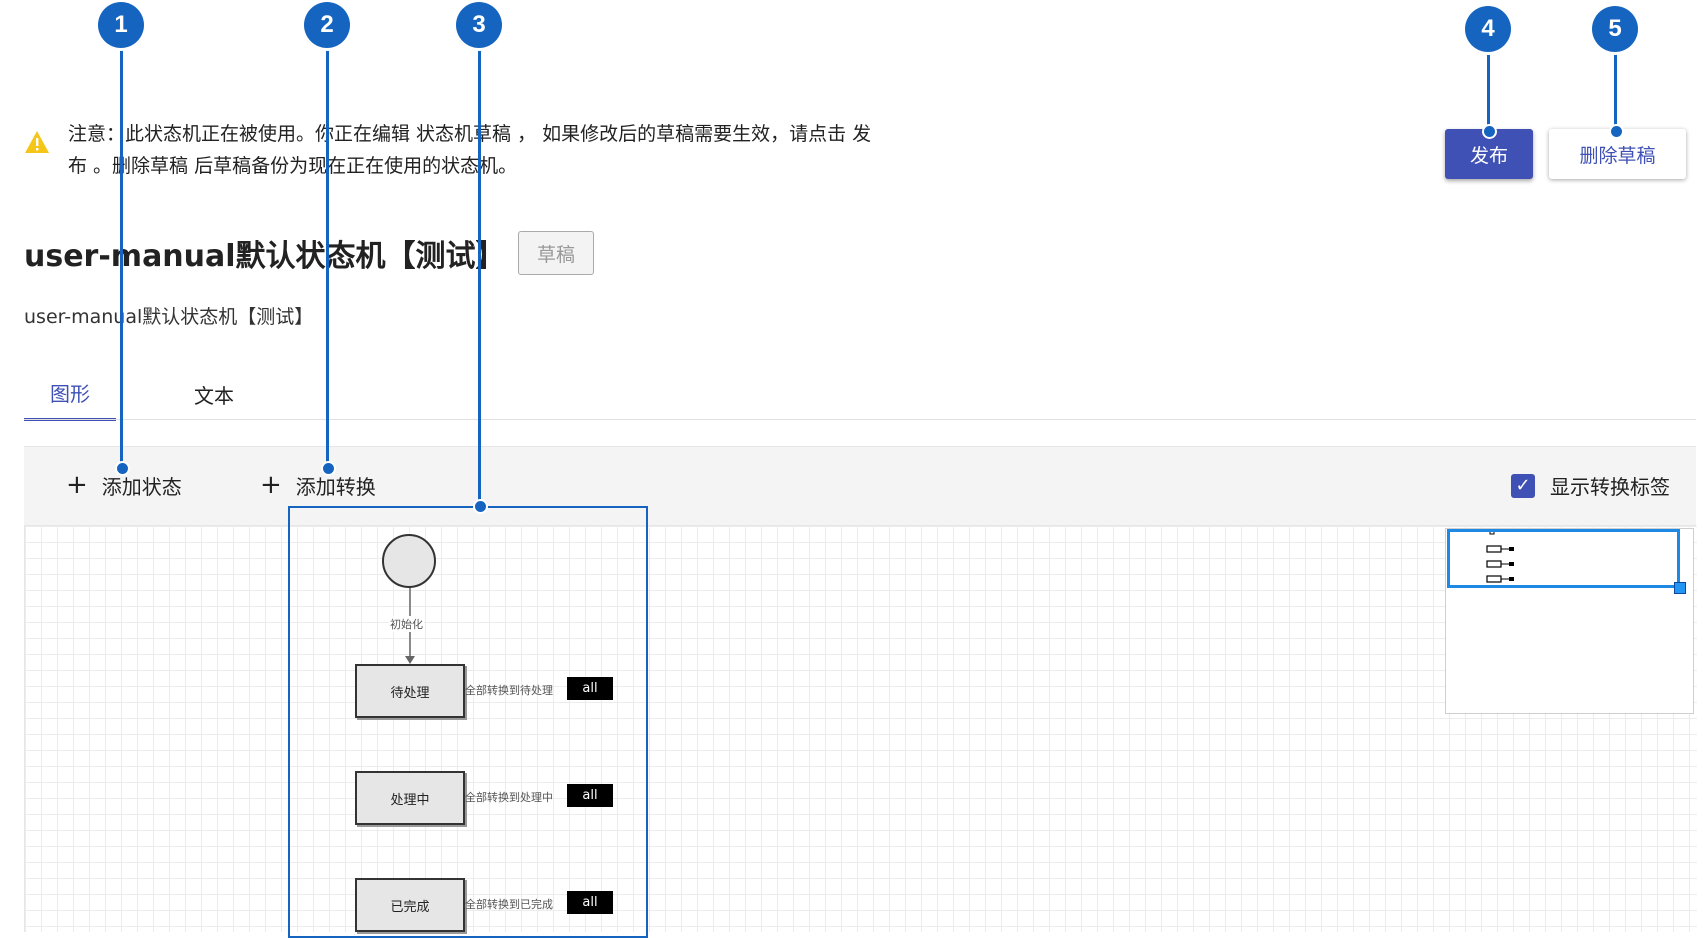  What do you see at coordinates (214, 394) in the screenshot?
I see `tab-text: 文本` at bounding box center [214, 394].